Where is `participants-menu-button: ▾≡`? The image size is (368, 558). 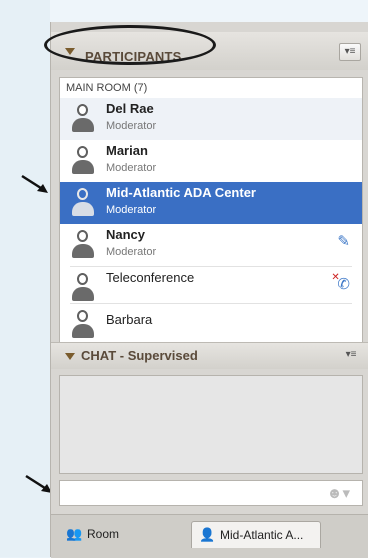
participants-menu-button: ▾≡ is located at coordinates (350, 52).